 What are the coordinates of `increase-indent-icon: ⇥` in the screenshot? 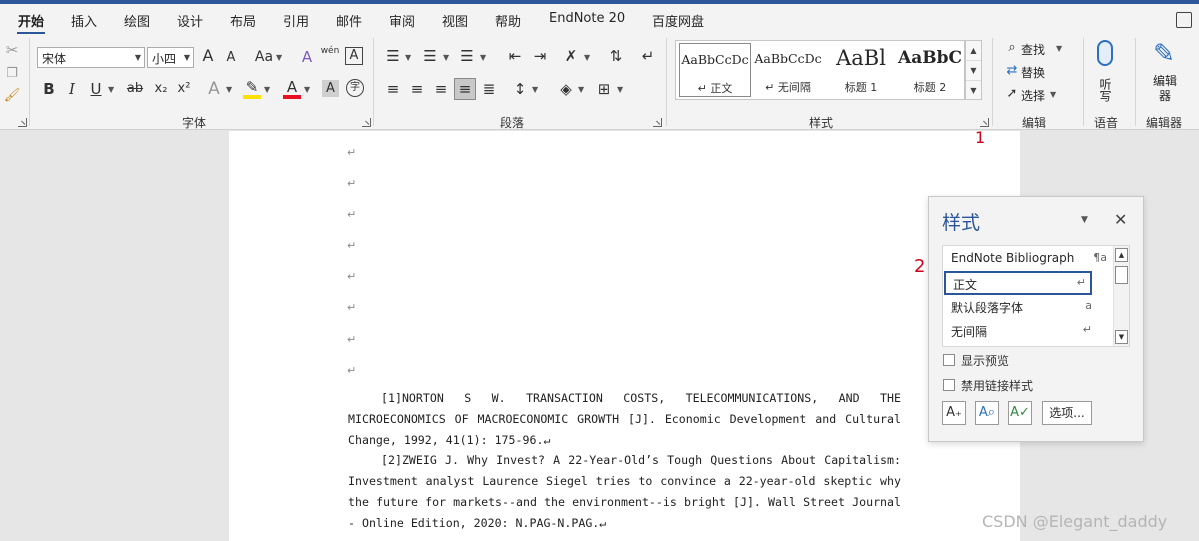 It's located at (540, 56).